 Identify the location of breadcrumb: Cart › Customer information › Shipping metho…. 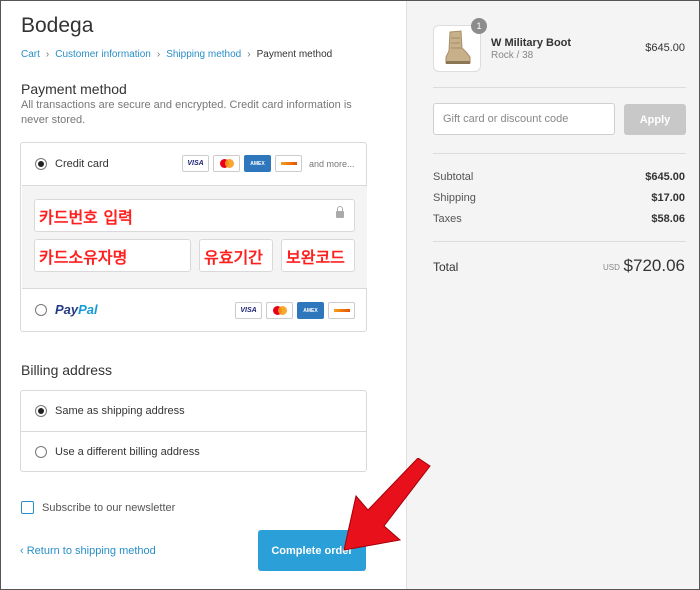
(176, 54).